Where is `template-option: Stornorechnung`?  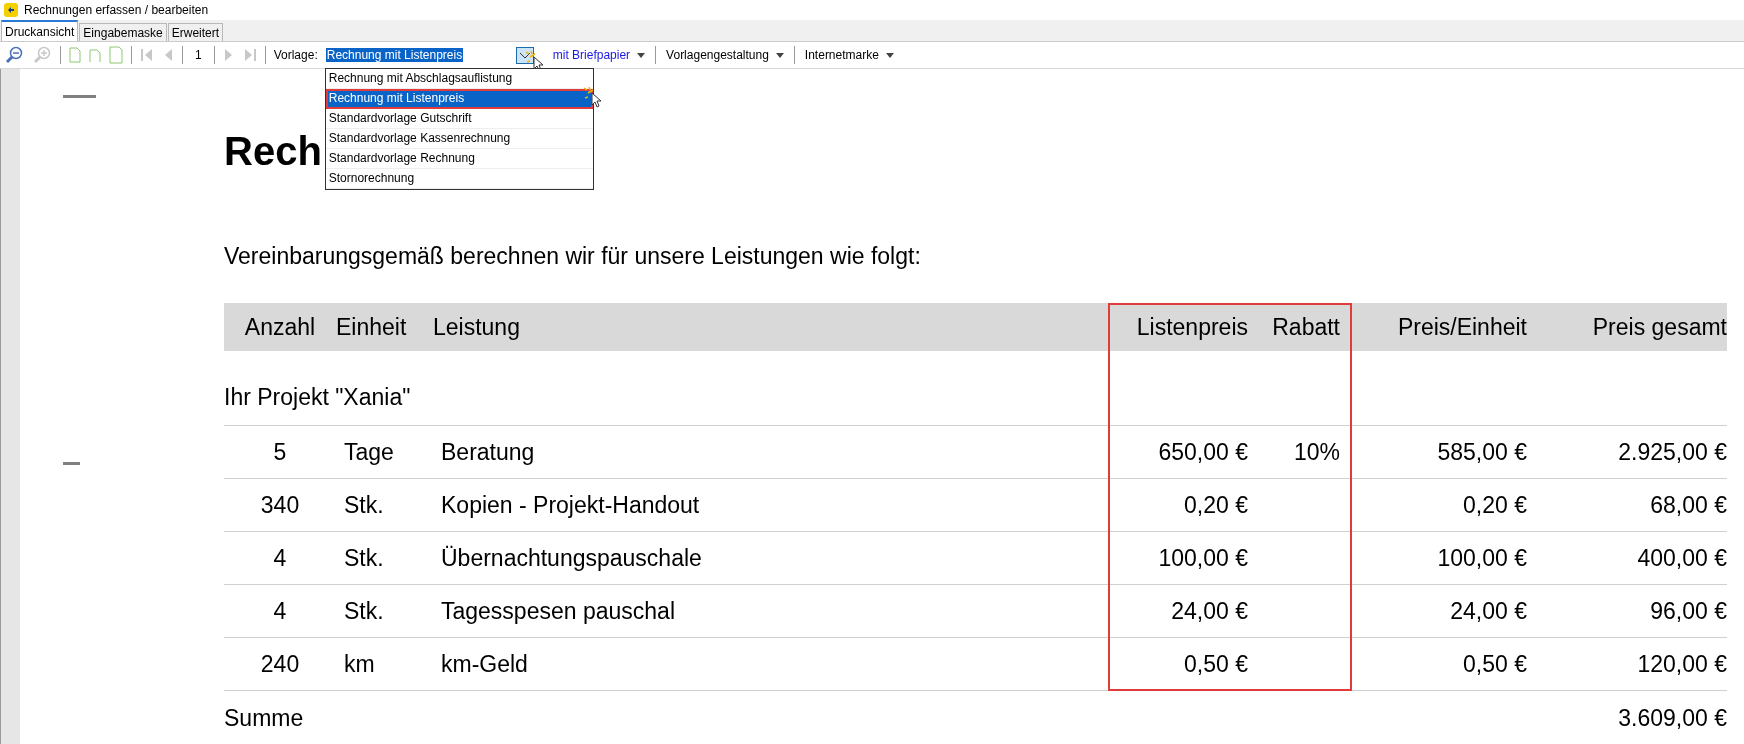
template-option: Stornorechnung is located at coordinates (459, 178).